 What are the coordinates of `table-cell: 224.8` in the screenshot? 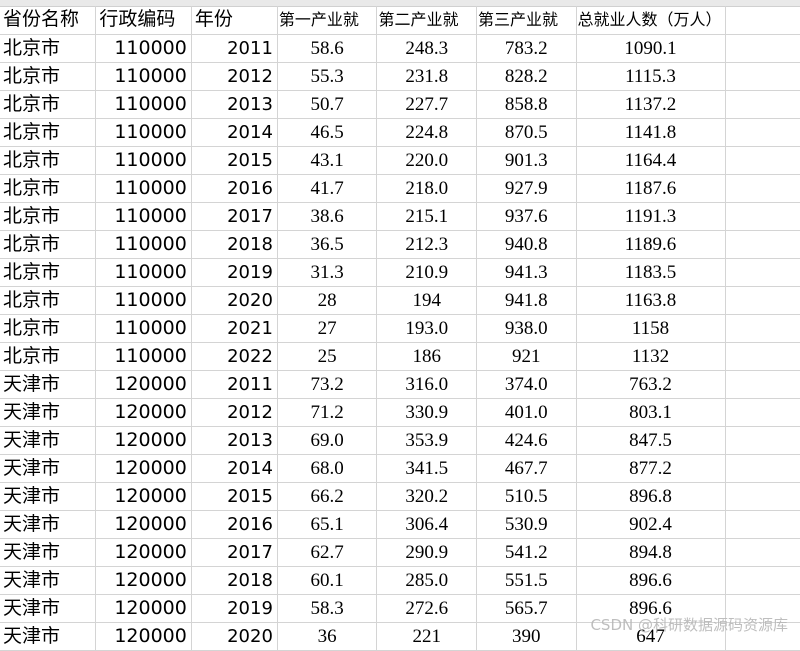 It's located at (426, 132).